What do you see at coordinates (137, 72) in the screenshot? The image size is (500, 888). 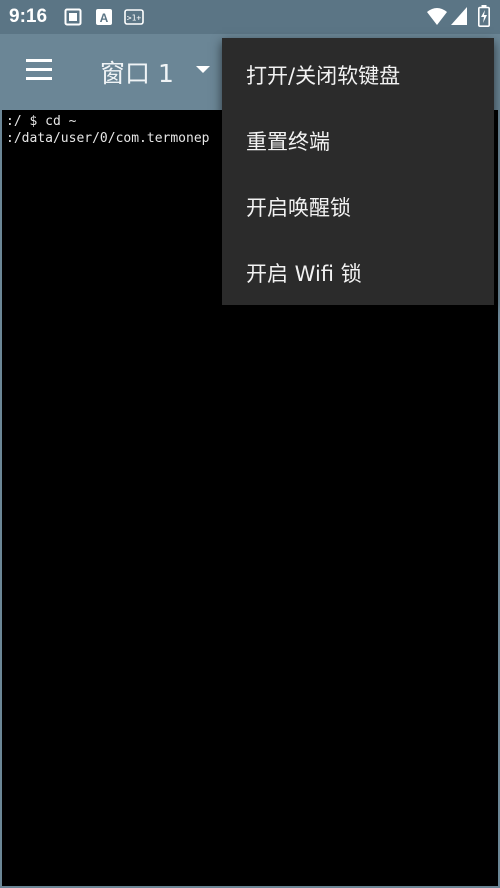 I see `window-title: 窗口 1` at bounding box center [137, 72].